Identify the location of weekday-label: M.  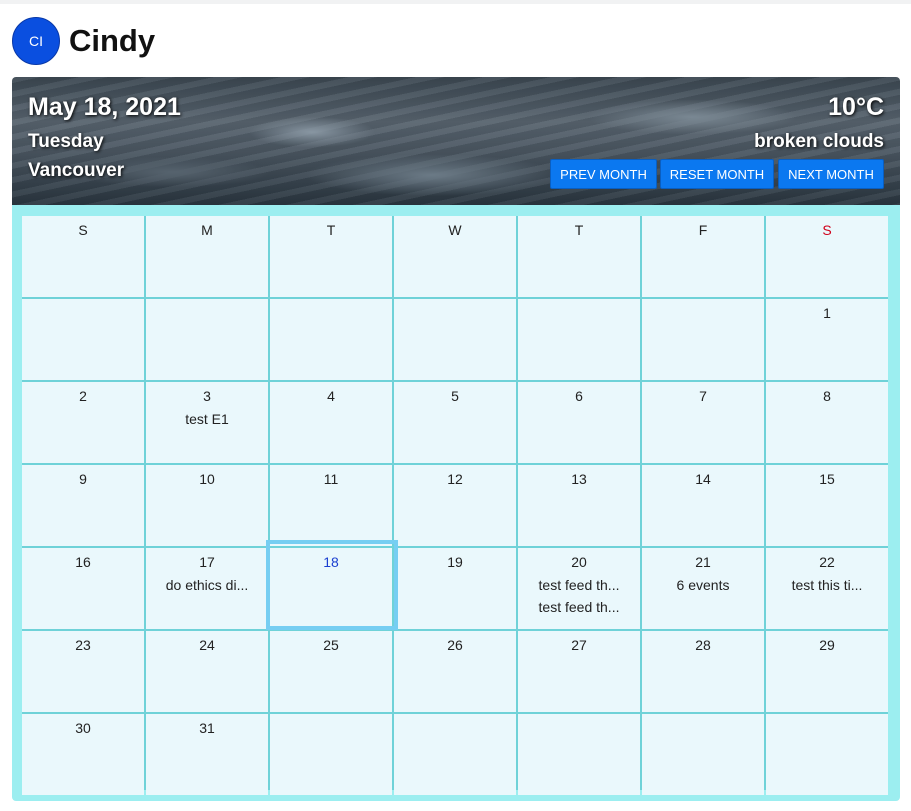
(207, 230).